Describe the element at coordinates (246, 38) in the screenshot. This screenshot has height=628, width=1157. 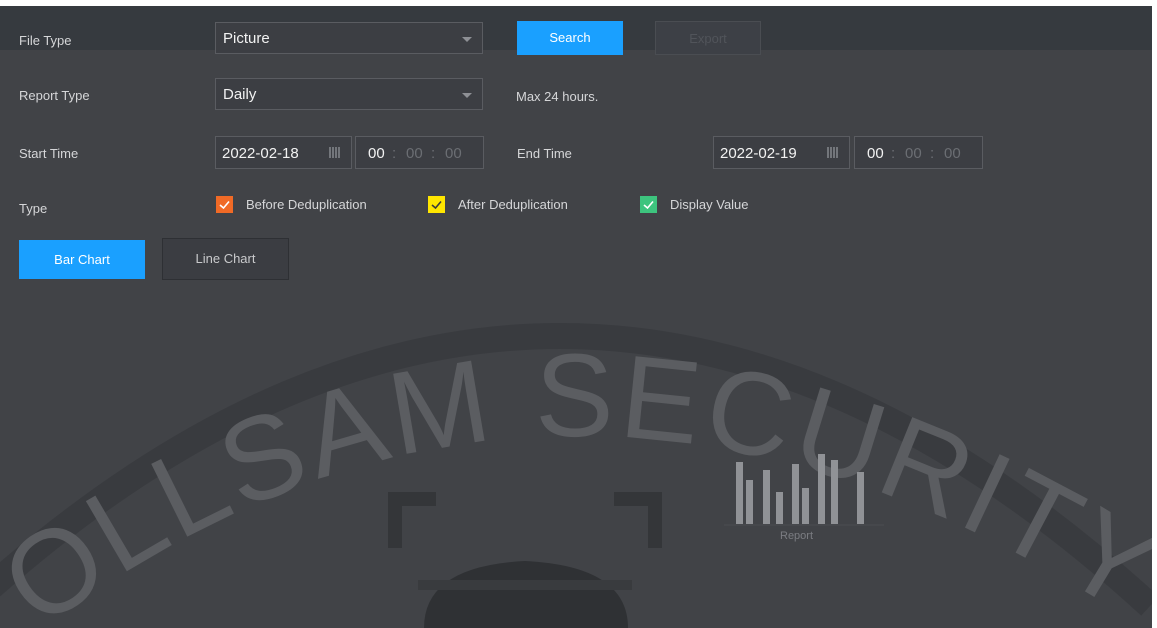
I see `file-type-value: Picture` at that location.